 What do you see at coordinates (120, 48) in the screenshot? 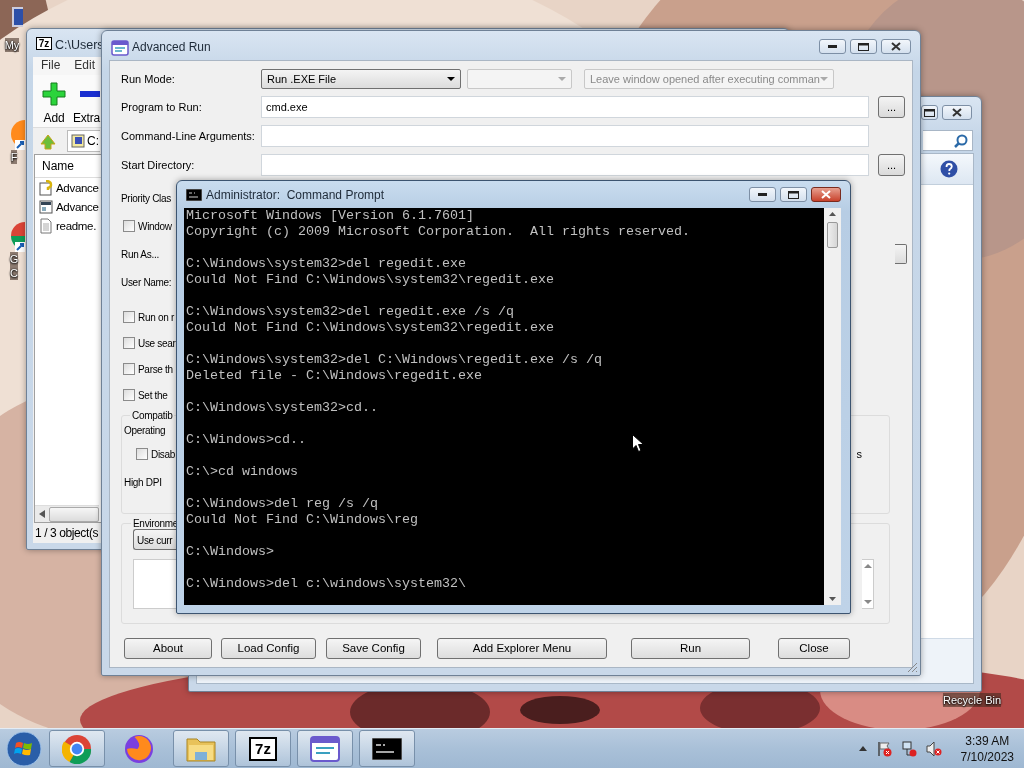
I see `app-window-icon` at bounding box center [120, 48].